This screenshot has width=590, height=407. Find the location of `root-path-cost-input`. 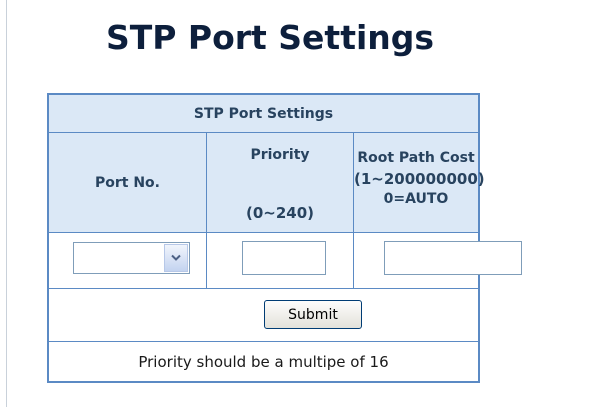

root-path-cost-input is located at coordinates (453, 258).